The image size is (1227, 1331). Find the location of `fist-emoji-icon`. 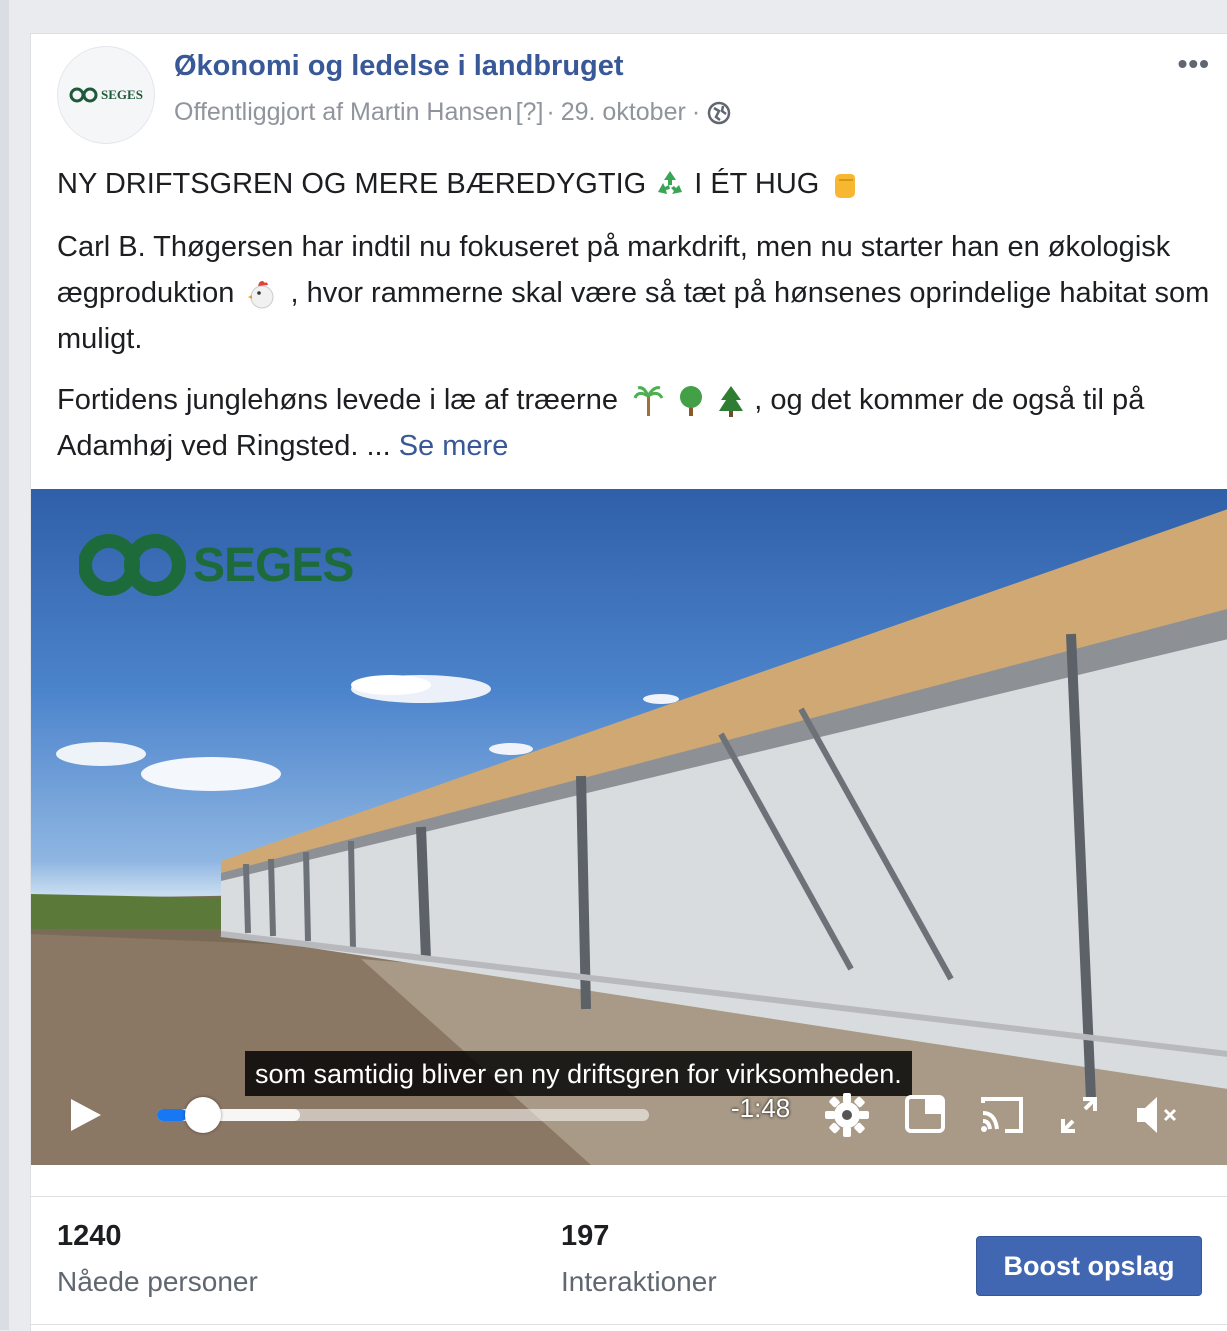

fist-emoji-icon is located at coordinates (845, 186).